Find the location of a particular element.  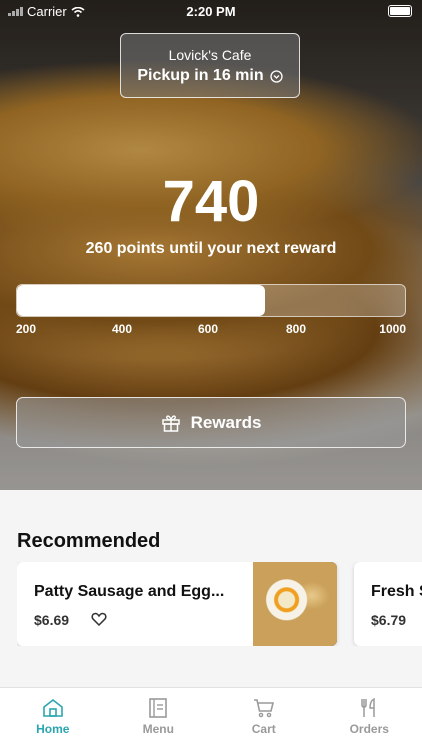

recommended-title: Recommended is located at coordinates (88, 541).